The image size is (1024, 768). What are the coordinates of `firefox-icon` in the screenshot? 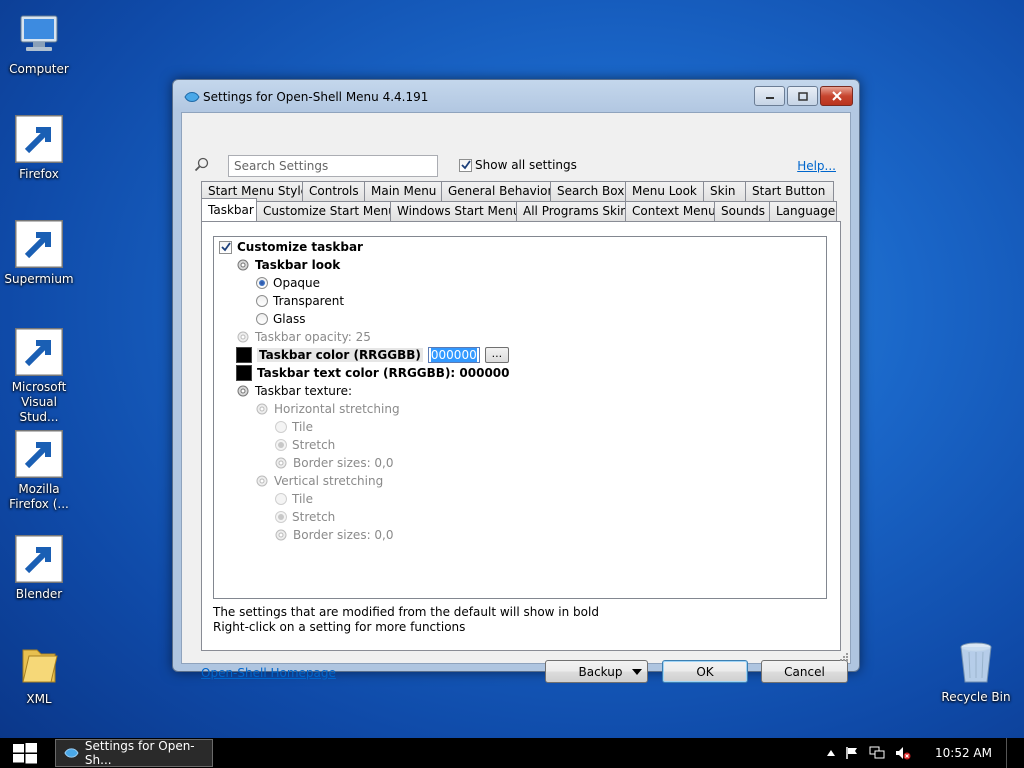 It's located at (39, 139).